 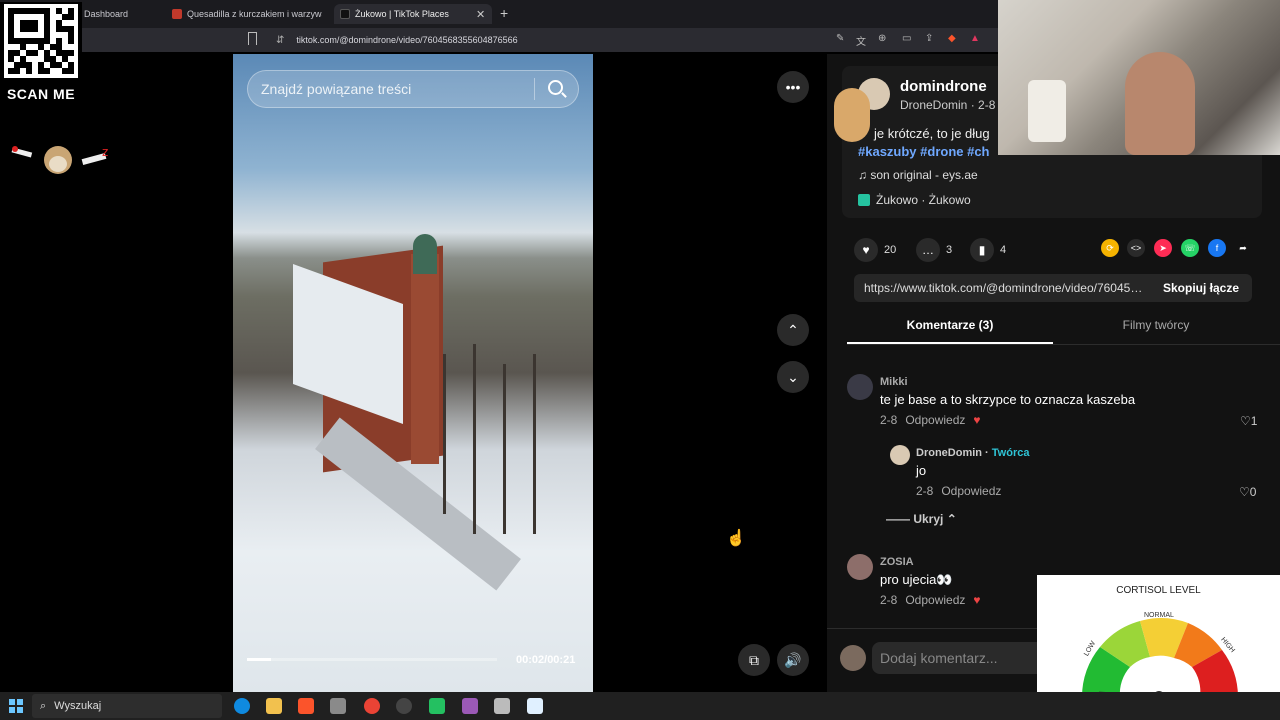 What do you see at coordinates (1201, 288) in the screenshot?
I see `copy-link-button: Skopiuj łącze` at bounding box center [1201, 288].